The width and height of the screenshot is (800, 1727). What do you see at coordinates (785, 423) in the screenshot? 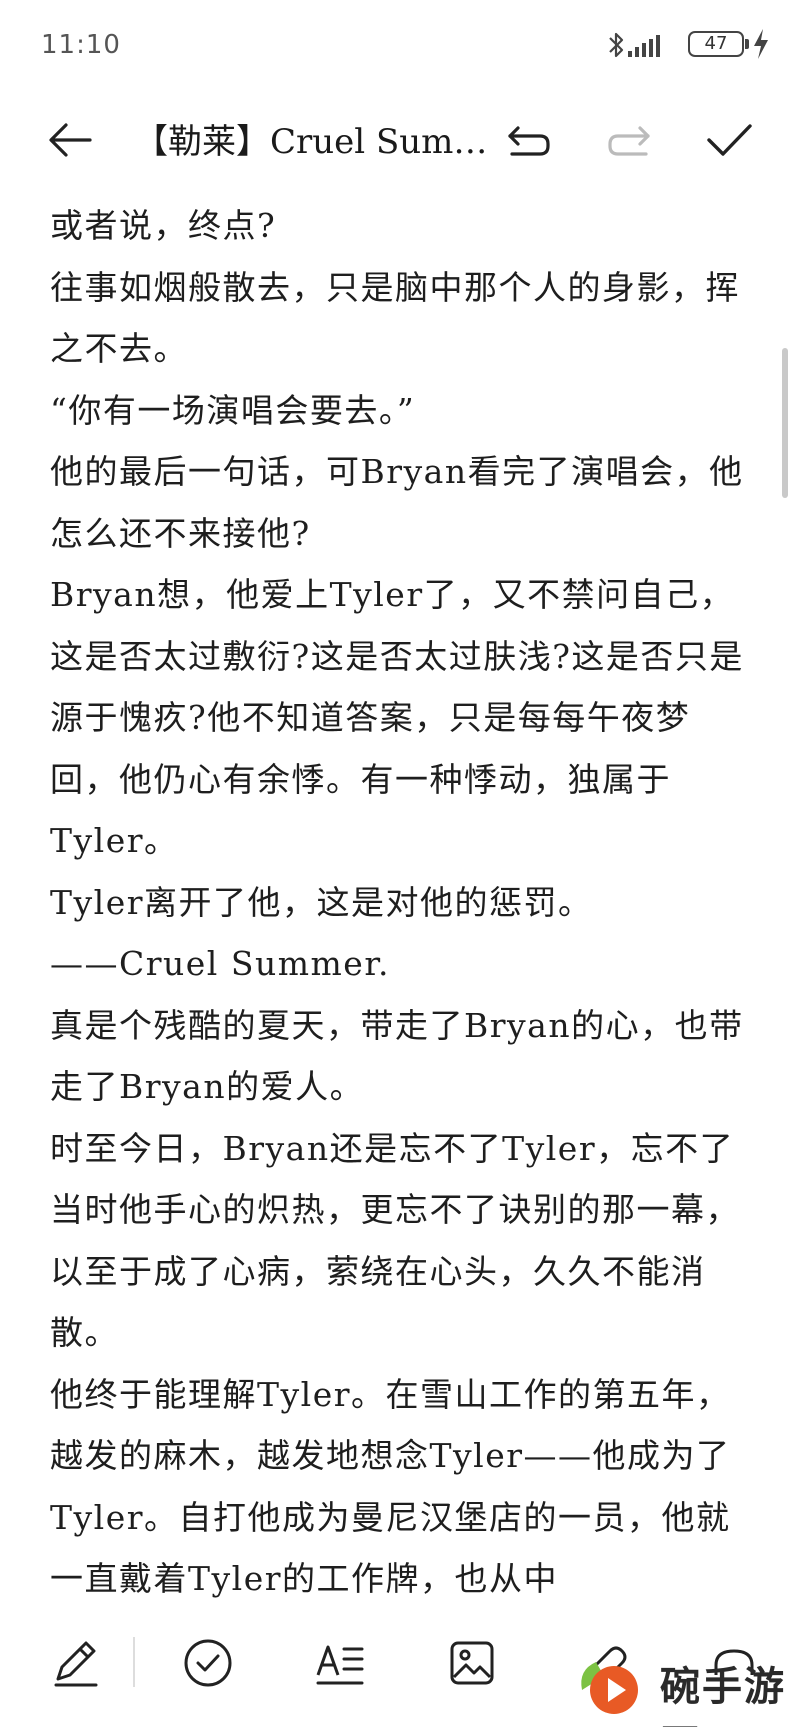
I see `scrollbar-thumb` at bounding box center [785, 423].